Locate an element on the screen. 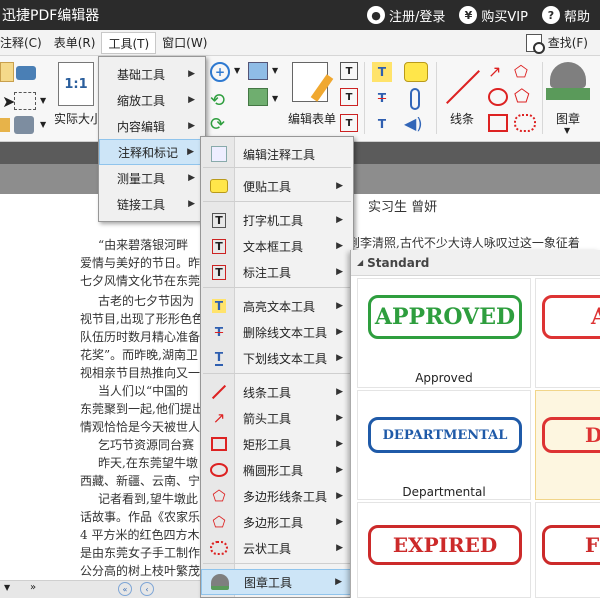  menu-item-highlight: T 高亮文本工具 ▶ is located at coordinates (277, 306).